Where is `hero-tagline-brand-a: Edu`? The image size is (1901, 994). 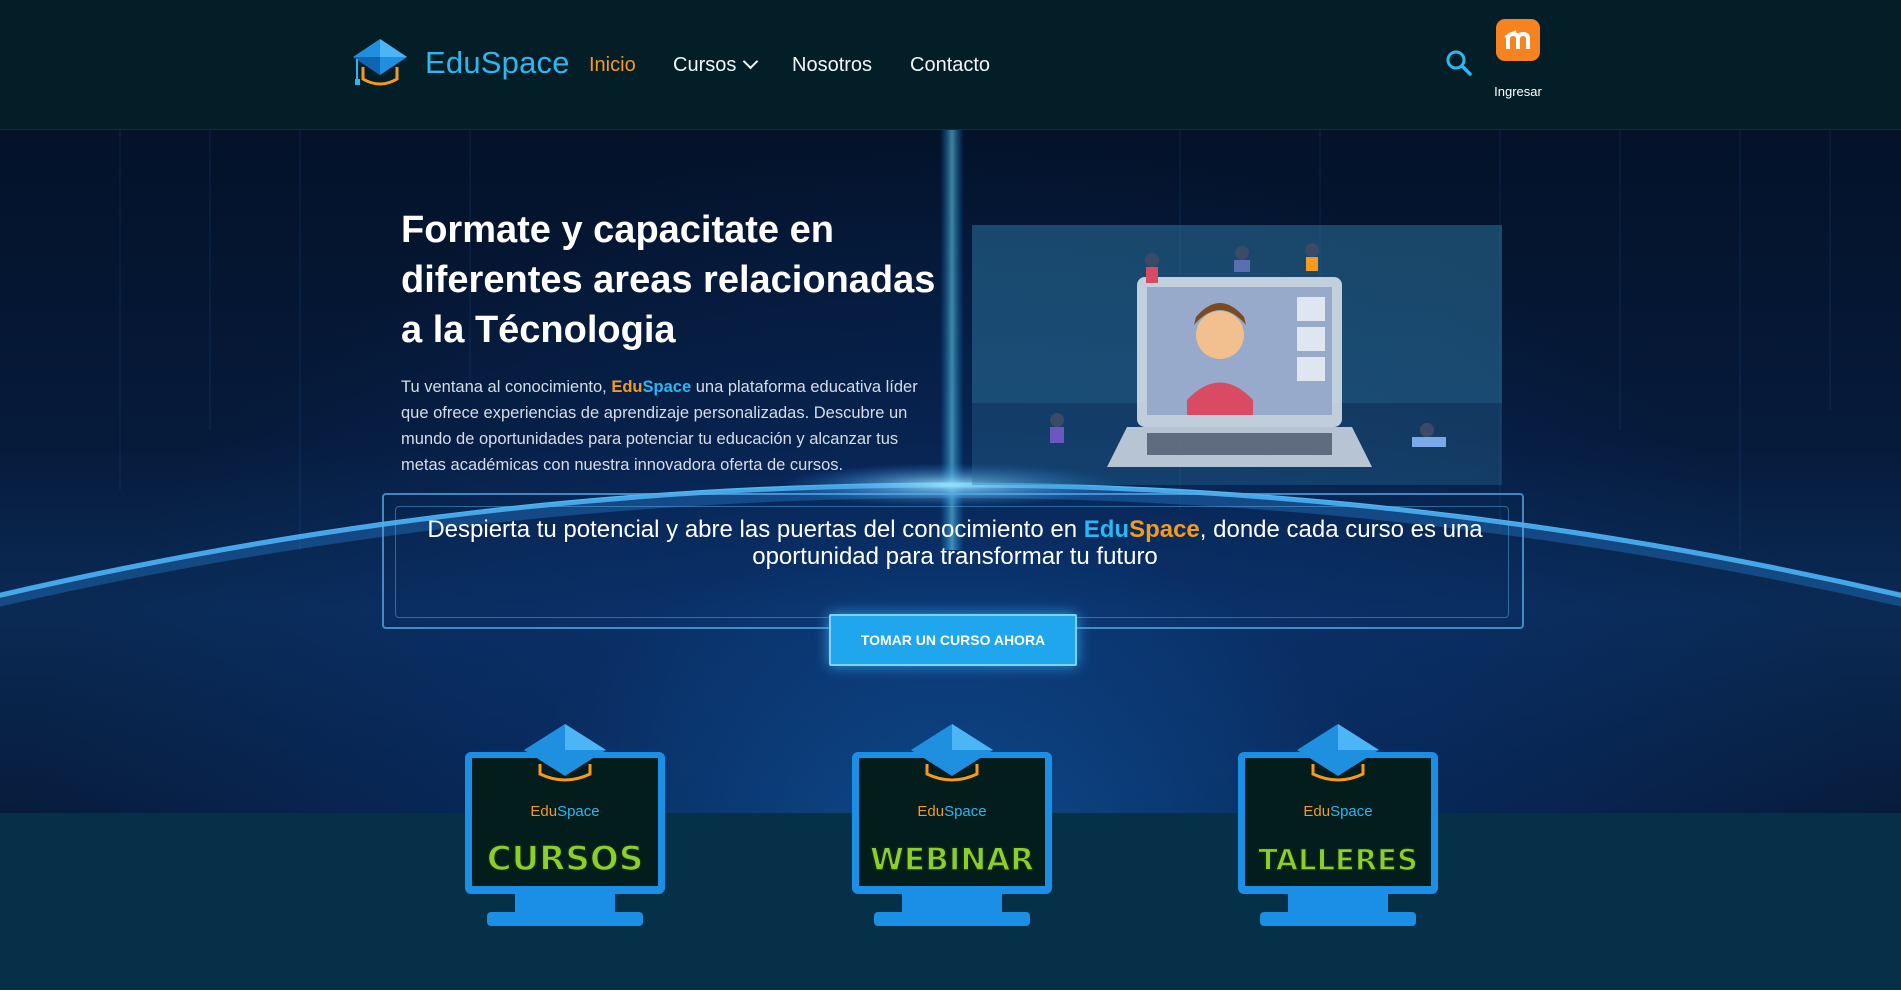 hero-tagline-brand-a: Edu is located at coordinates (1106, 529).